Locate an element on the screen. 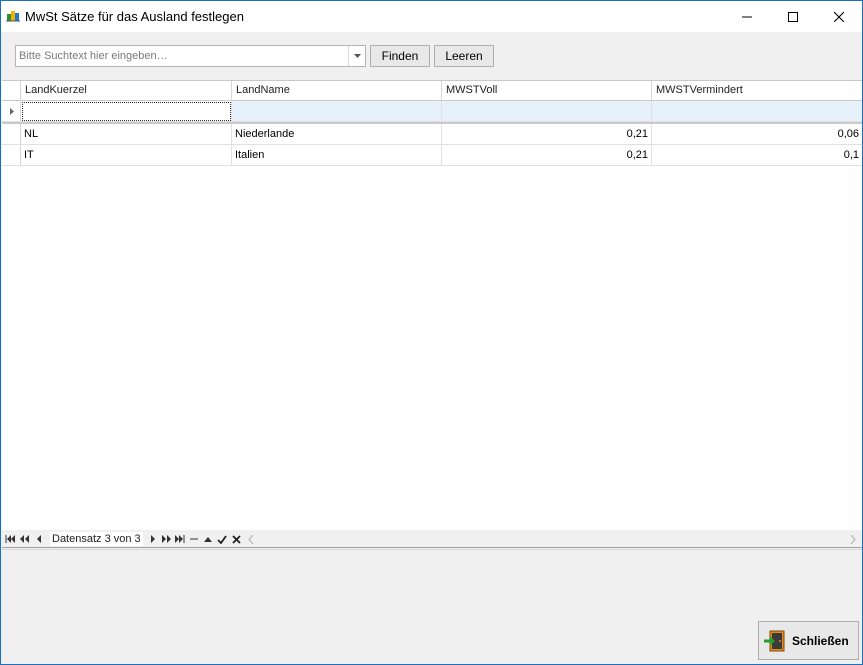 Image resolution: width=863 pixels, height=665 pixels. chevron-right-icon is located at coordinates (853, 539).